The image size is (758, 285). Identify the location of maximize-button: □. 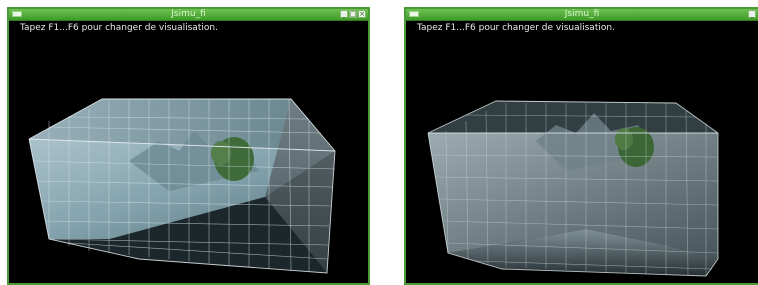
(353, 14).